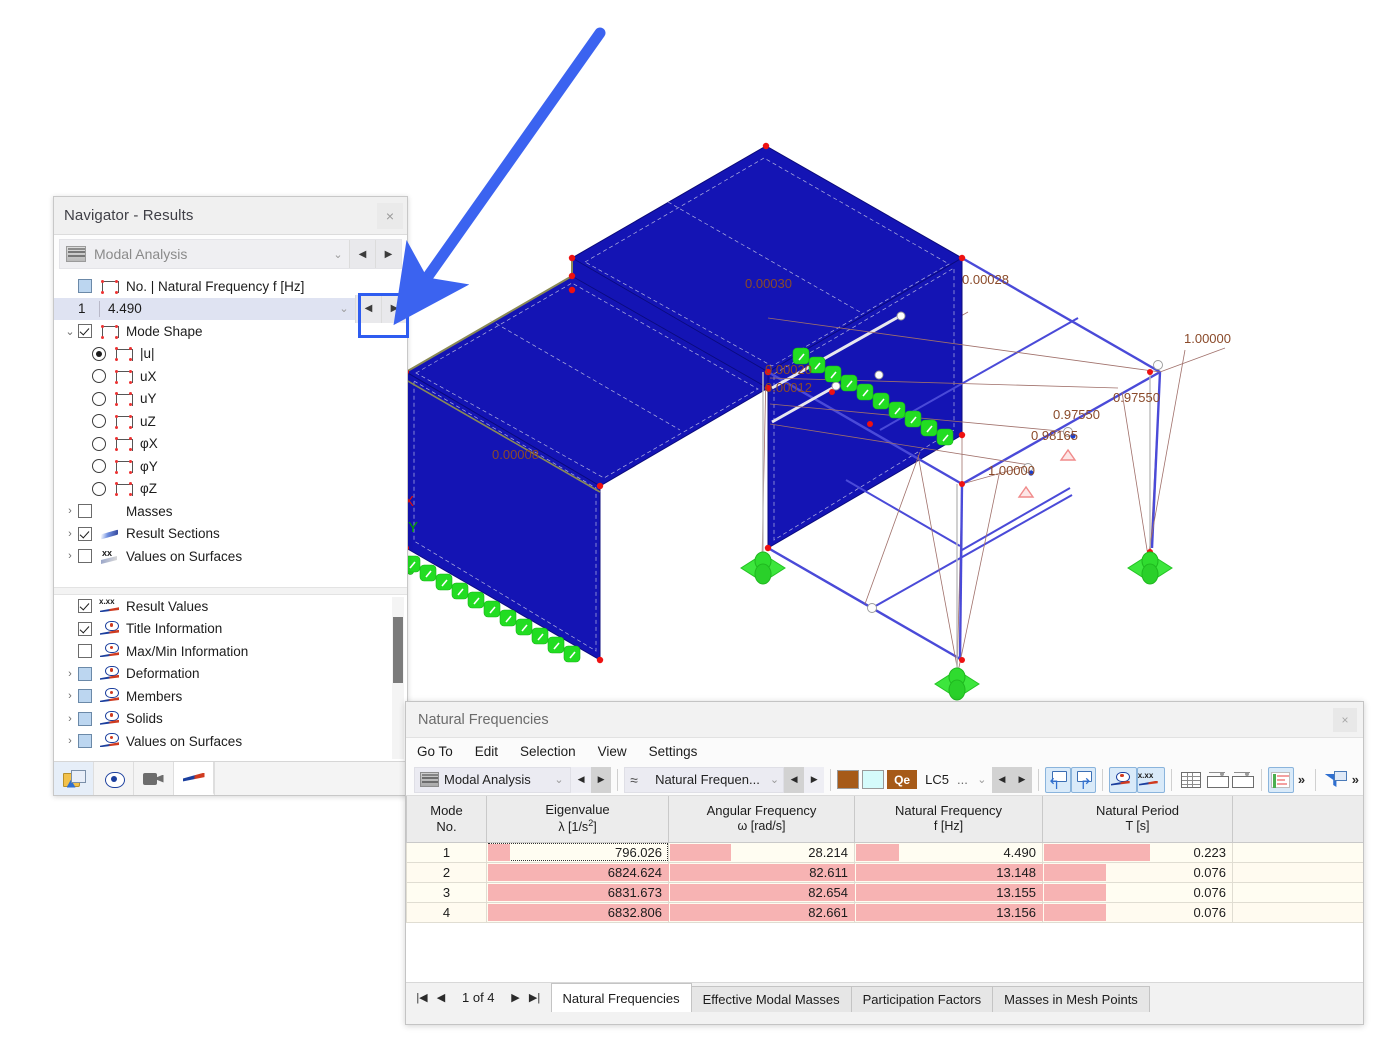  Describe the element at coordinates (85, 651) in the screenshot. I see `checkbox-maxmin-information` at that location.